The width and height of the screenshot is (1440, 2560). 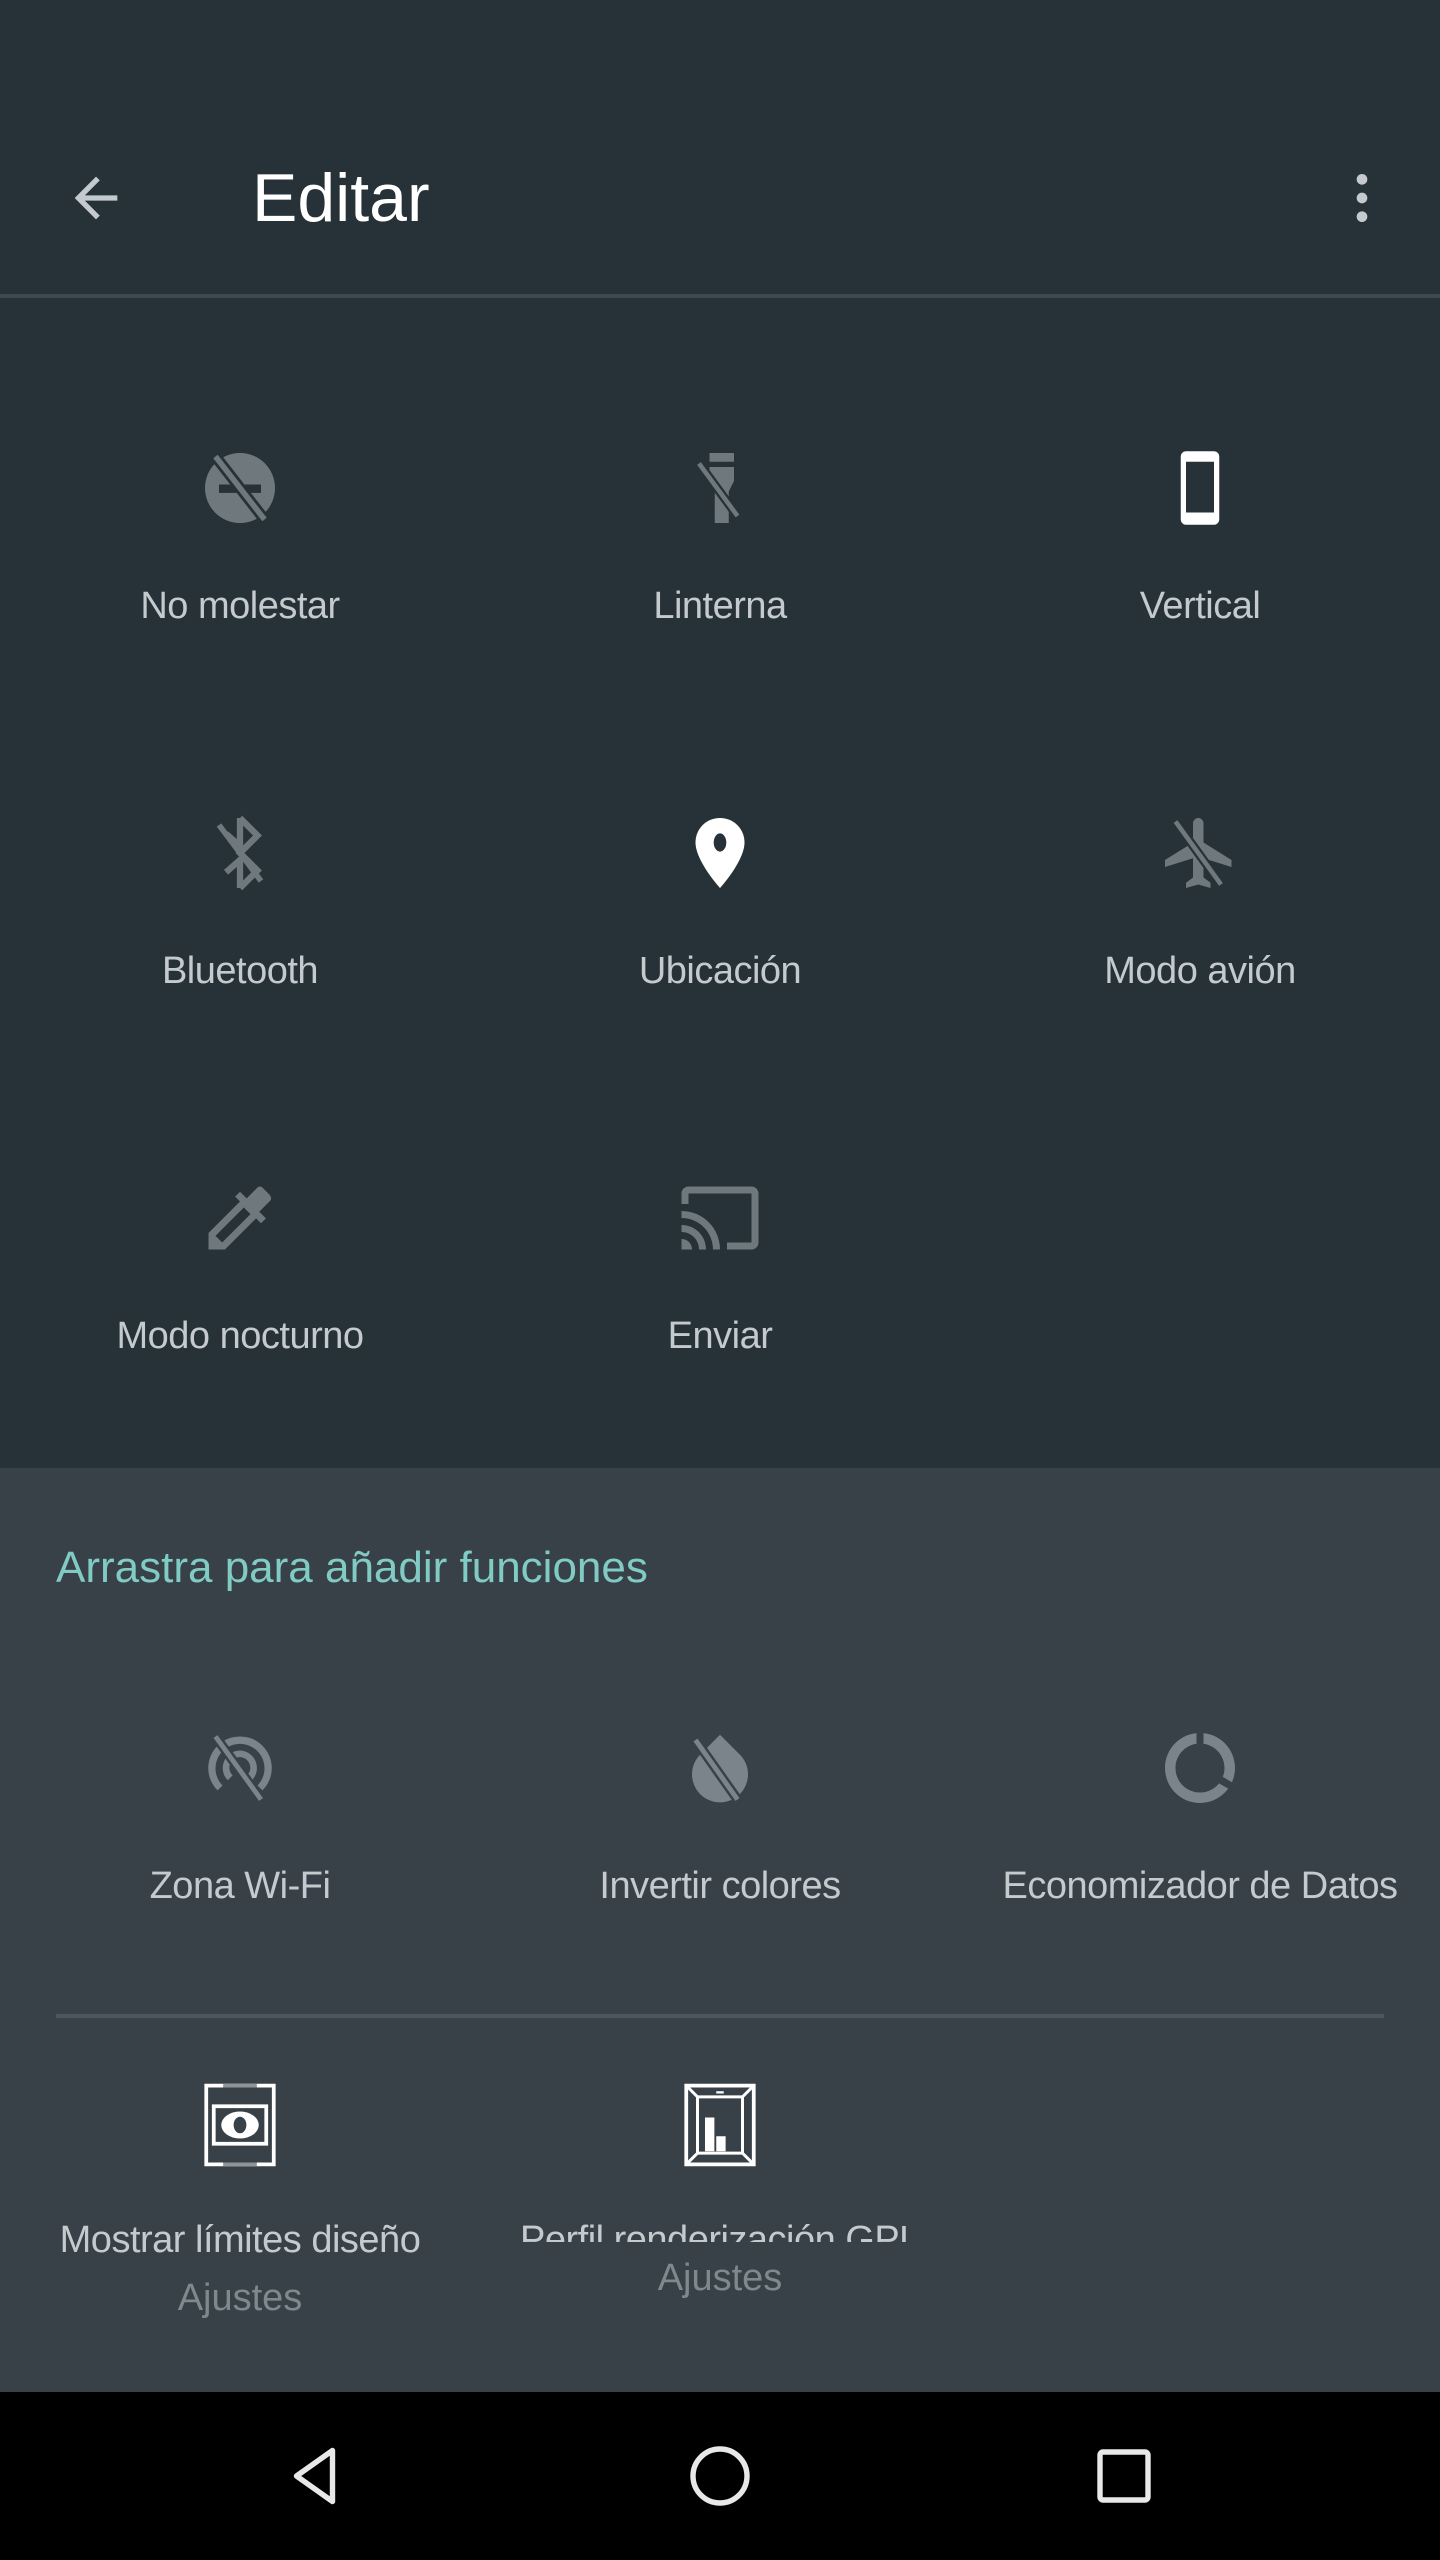 I want to click on arrow-back-icon, so click(x=96, y=198).